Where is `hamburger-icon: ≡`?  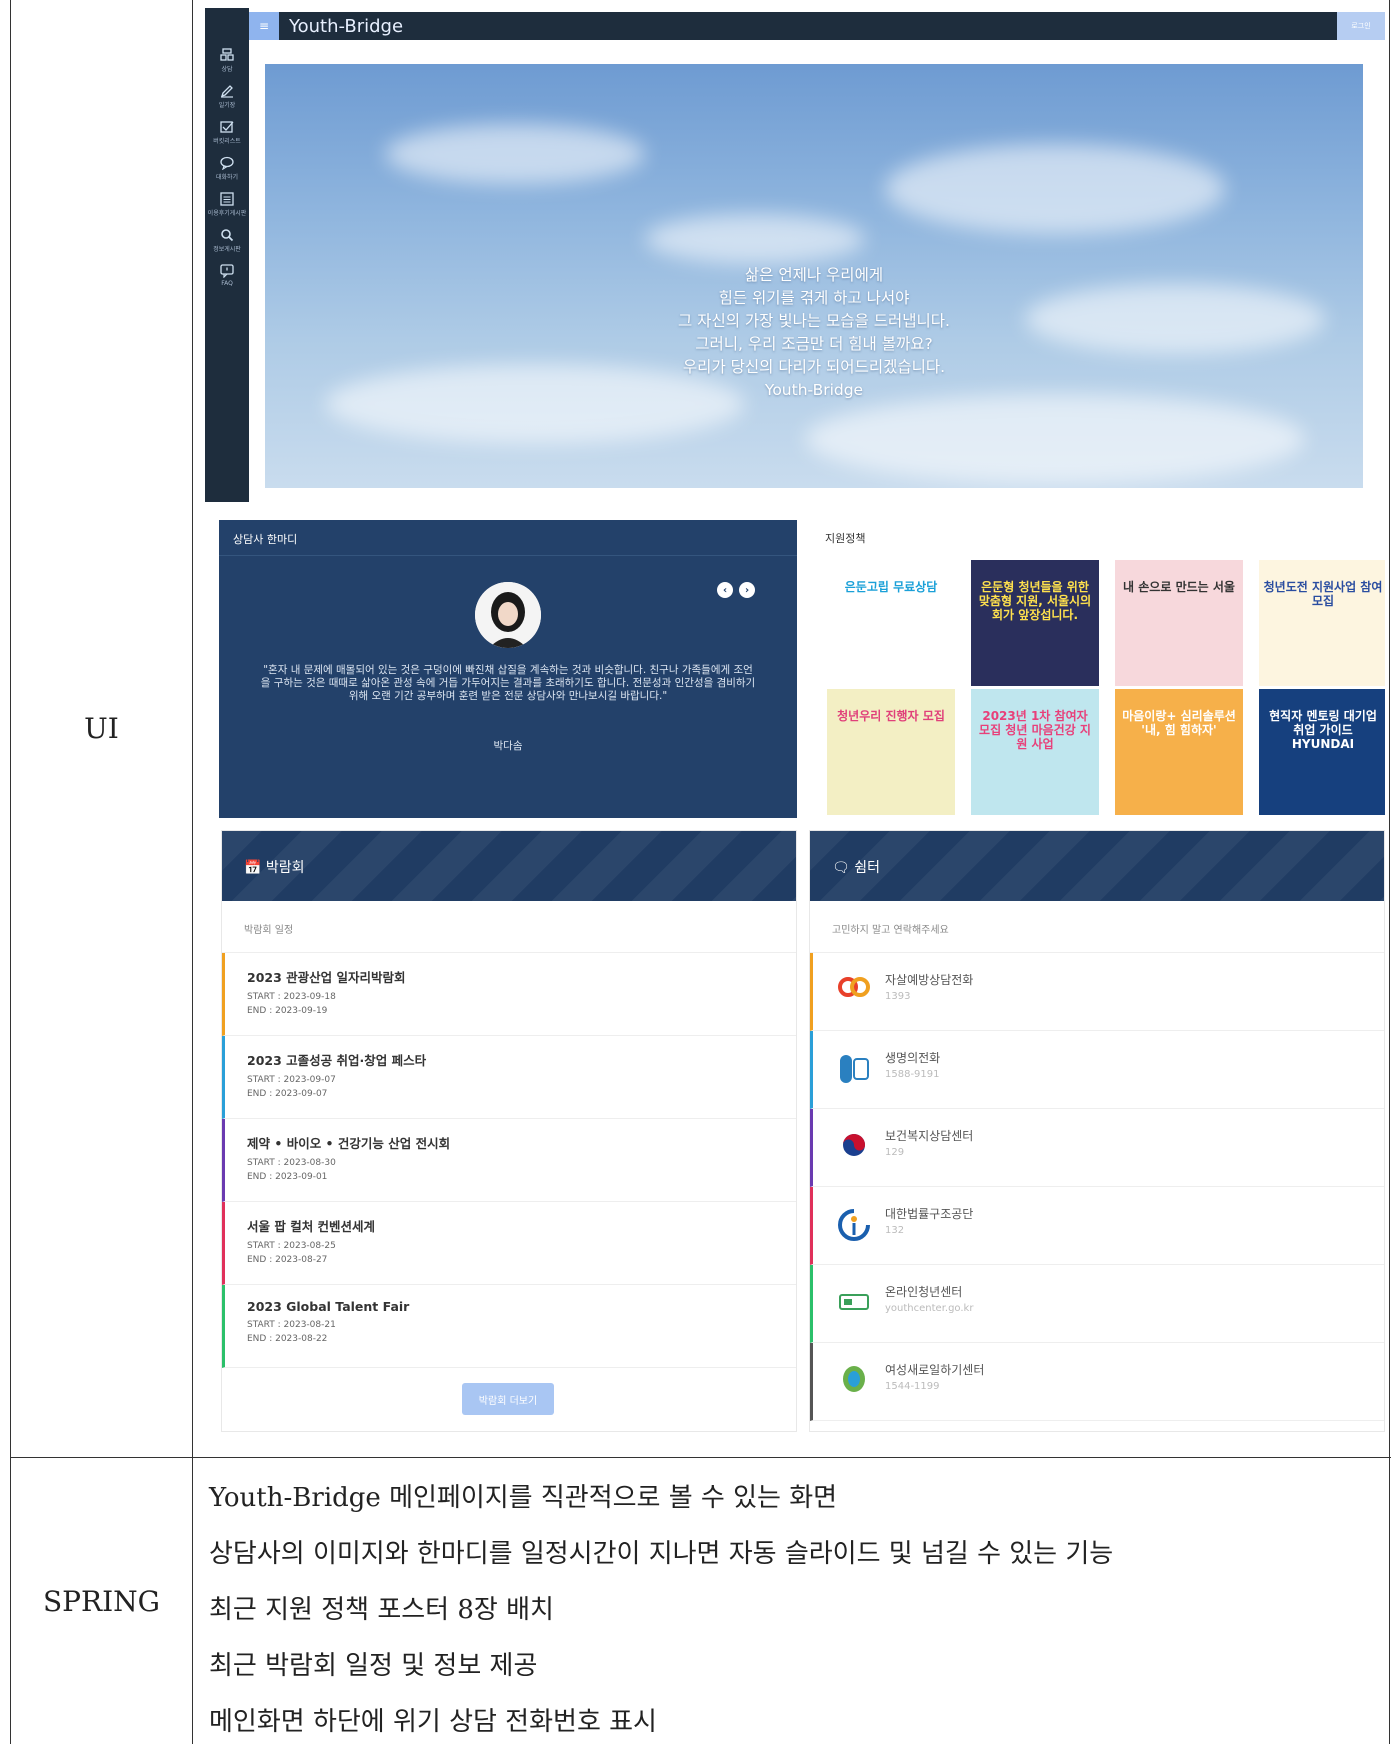
hamburger-icon: ≡ is located at coordinates (264, 26).